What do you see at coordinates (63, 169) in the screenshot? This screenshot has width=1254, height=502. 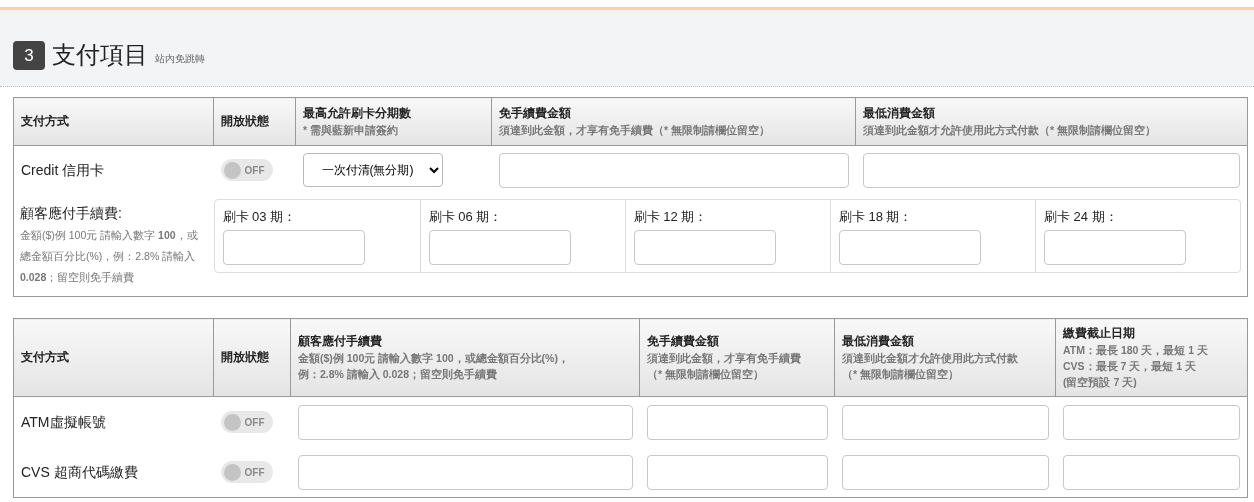 I see `payment-method: Credit 信用卡` at bounding box center [63, 169].